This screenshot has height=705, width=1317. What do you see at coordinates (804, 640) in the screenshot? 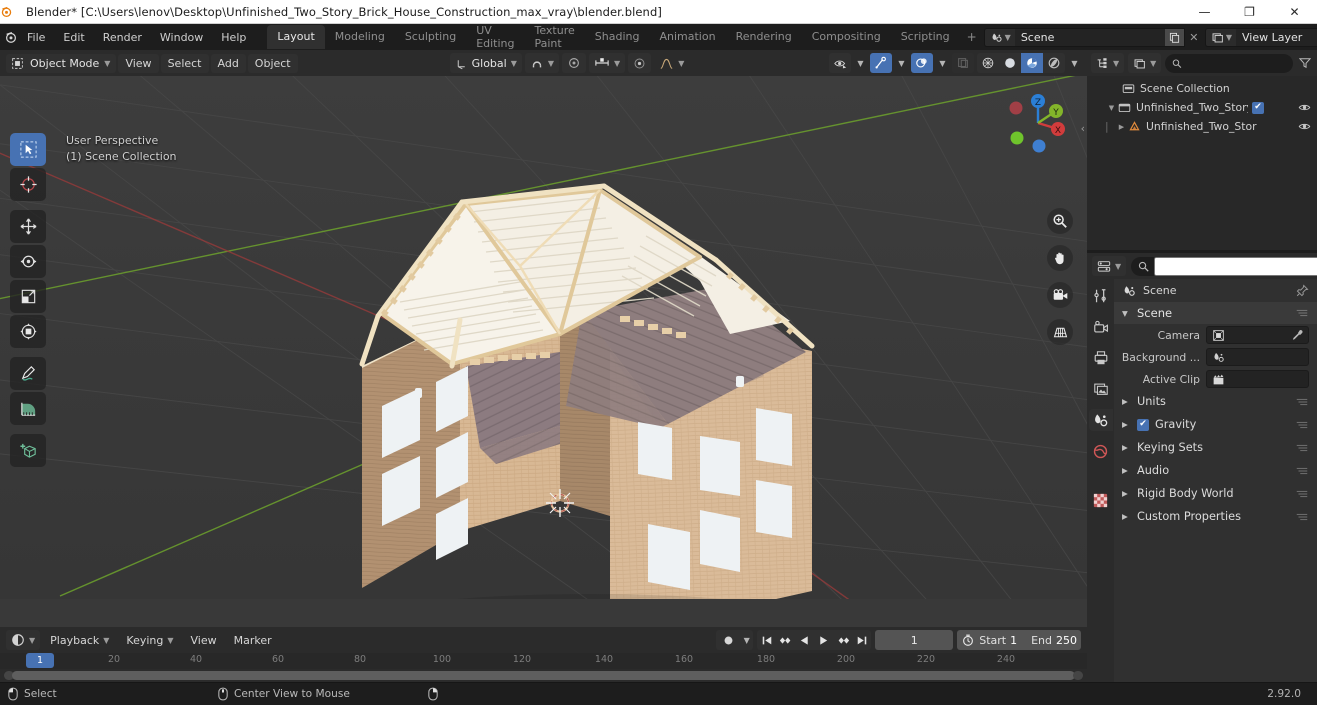
I see `play-reverse-button` at bounding box center [804, 640].